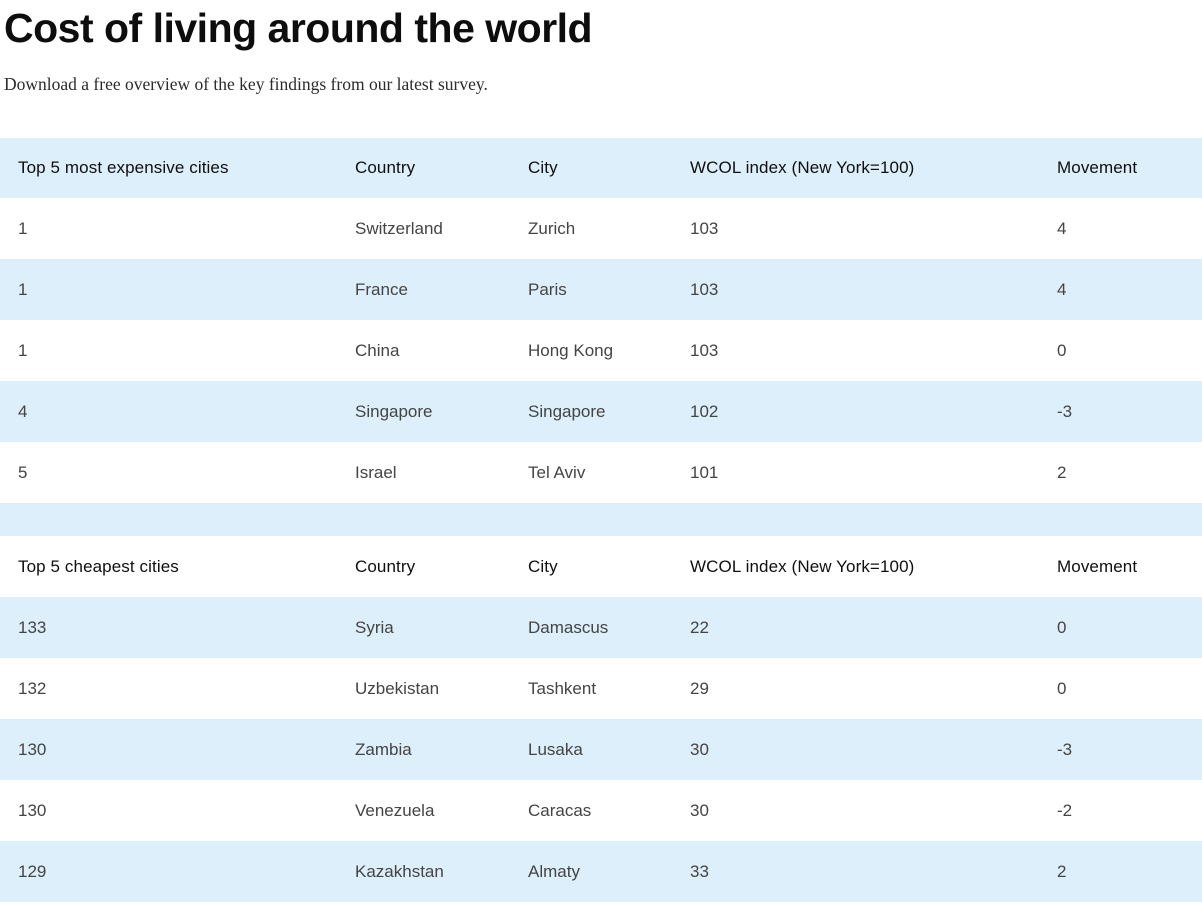 This screenshot has height=905, width=1202. I want to click on table-row: 1 Switzerland Zurich 103 4, so click(601, 228).